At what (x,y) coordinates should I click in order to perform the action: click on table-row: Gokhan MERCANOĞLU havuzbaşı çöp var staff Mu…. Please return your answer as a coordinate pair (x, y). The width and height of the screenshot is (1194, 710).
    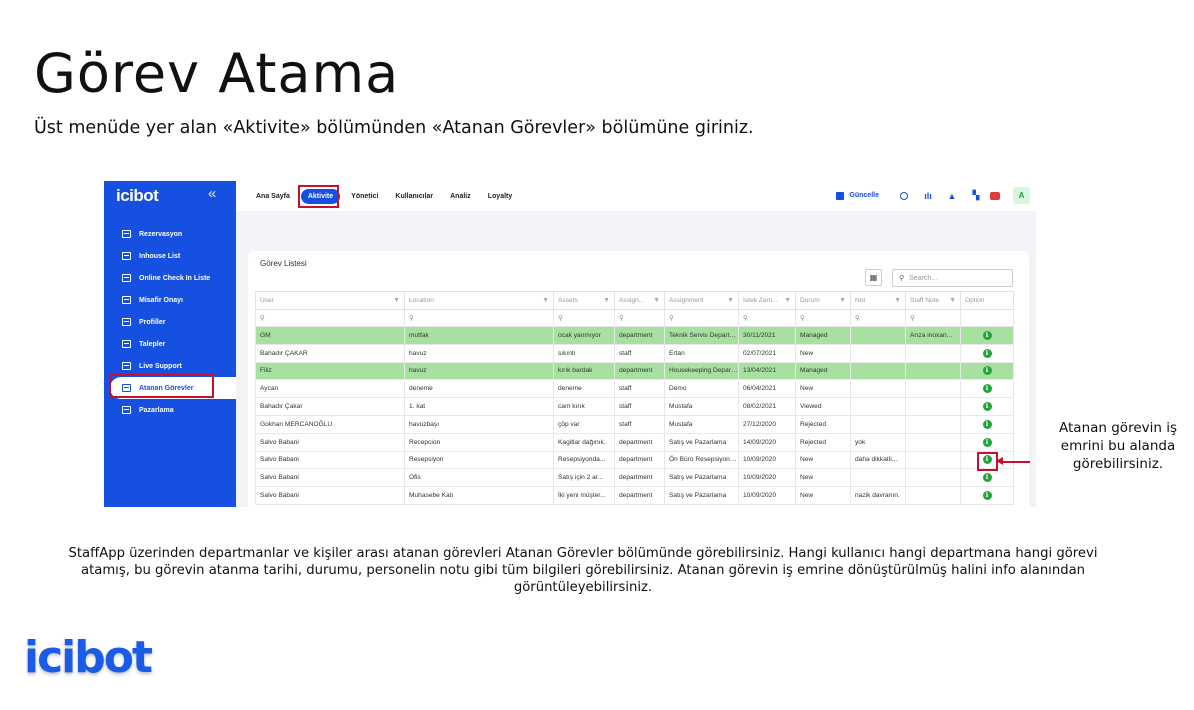
    Looking at the image, I should click on (634, 424).